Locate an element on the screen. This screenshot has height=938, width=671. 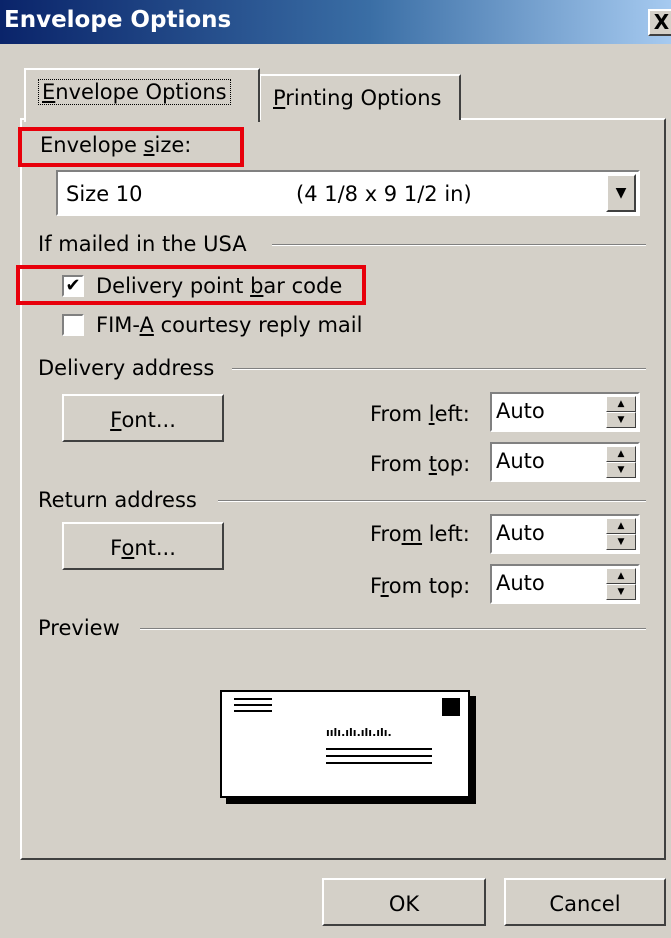
delivery-from-left-spinner: Auto ▲ ▼ is located at coordinates (565, 412).